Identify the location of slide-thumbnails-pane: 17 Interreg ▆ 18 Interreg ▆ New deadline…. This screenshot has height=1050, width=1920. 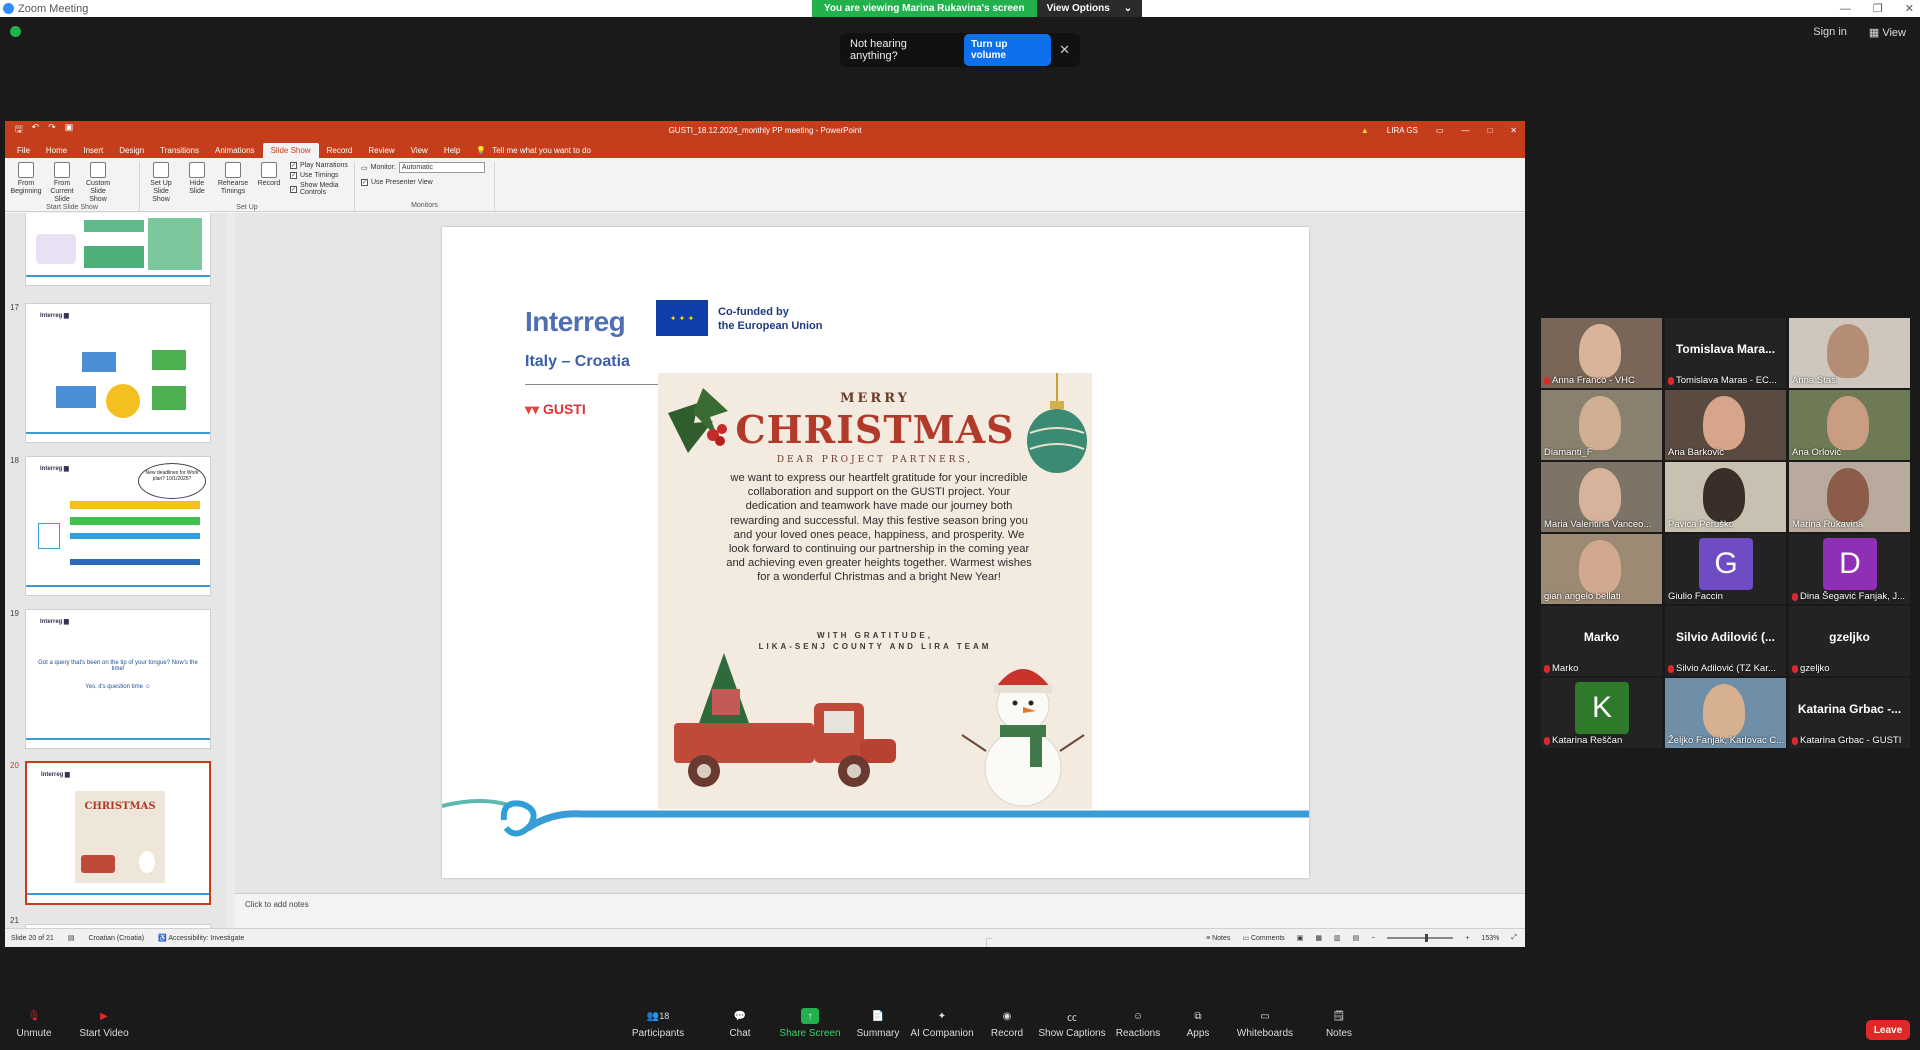
(120, 570).